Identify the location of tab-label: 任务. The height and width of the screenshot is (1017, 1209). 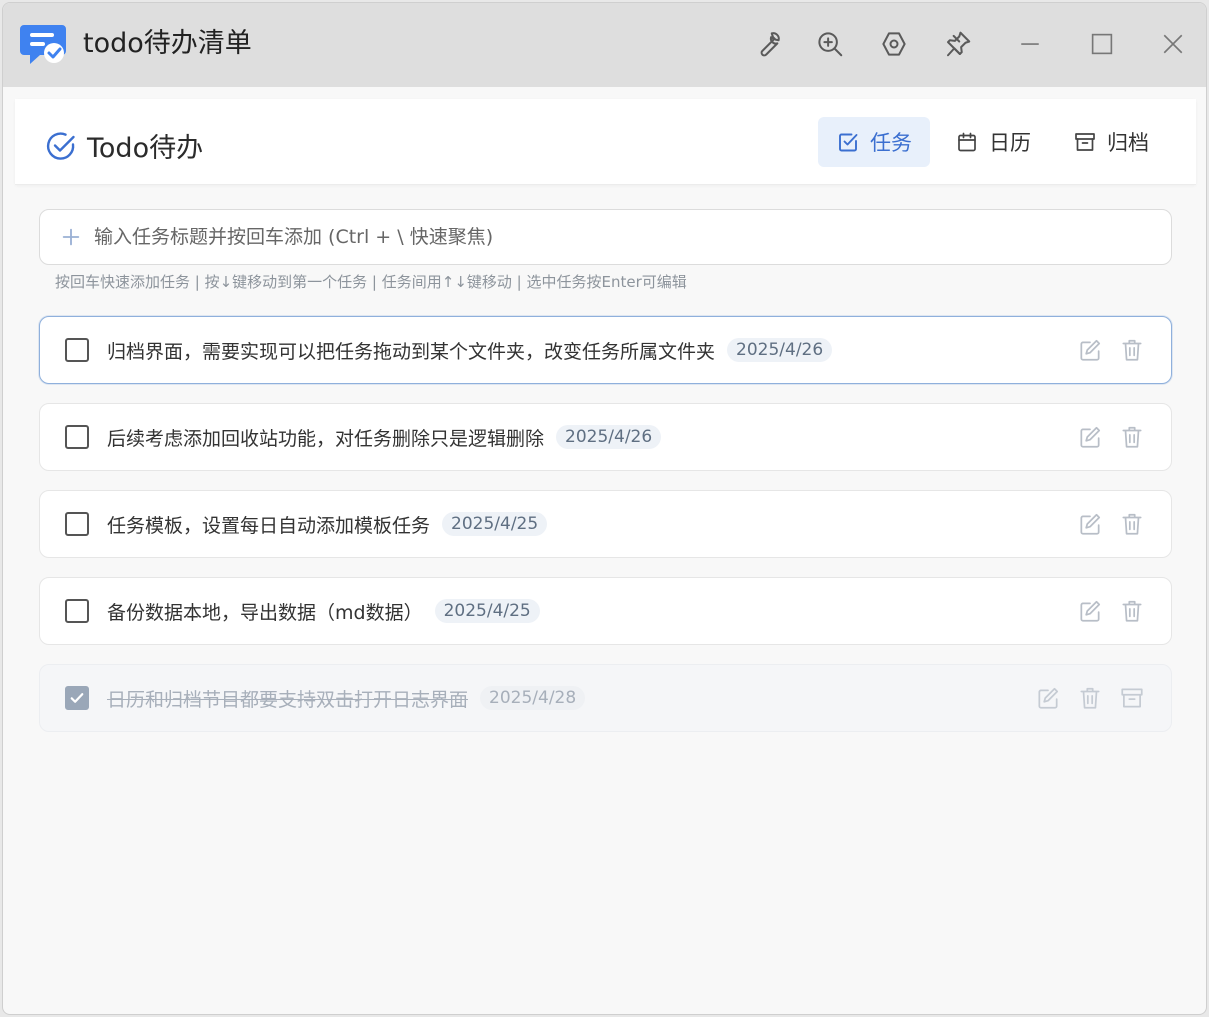
(891, 143).